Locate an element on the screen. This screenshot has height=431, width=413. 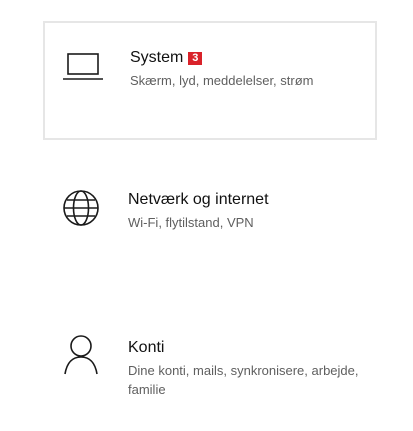
person-icon is located at coordinates (81, 354).